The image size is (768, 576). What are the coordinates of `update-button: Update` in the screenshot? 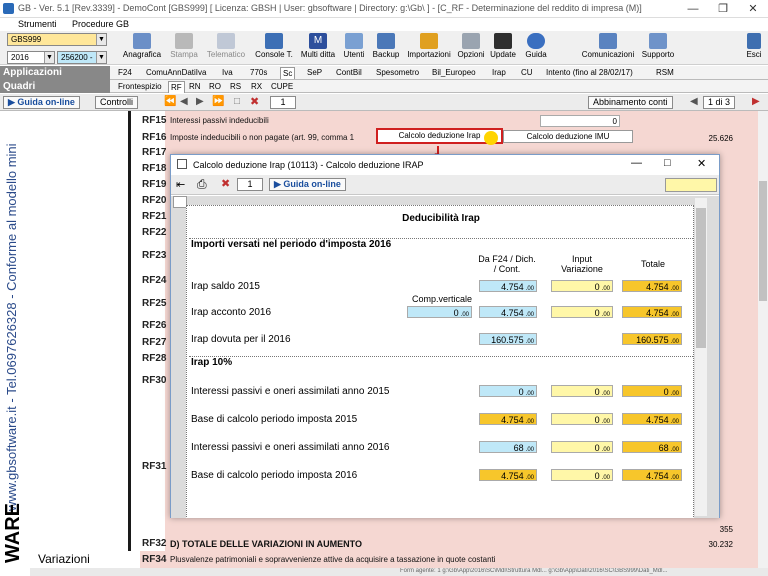 It's located at (503, 47).